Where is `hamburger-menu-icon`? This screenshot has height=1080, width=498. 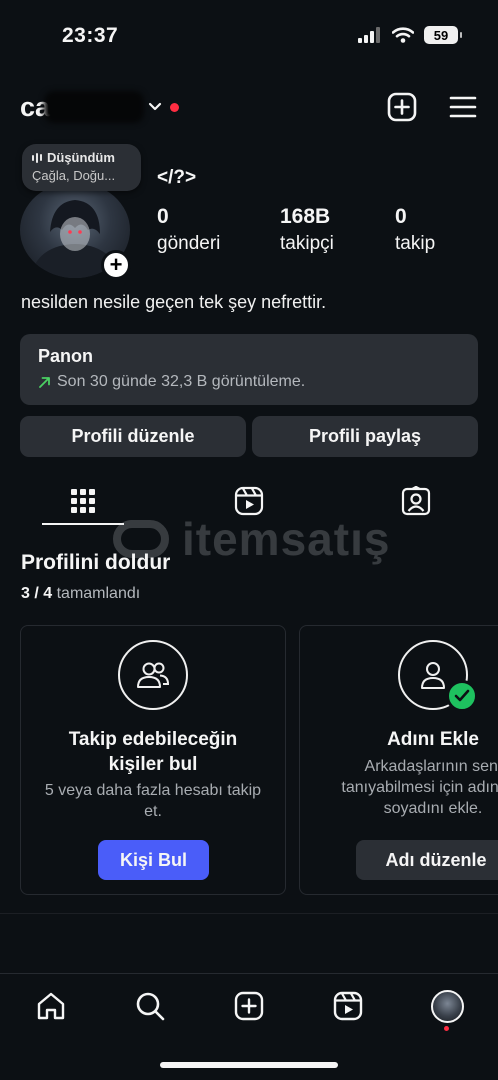
hamburger-menu-icon is located at coordinates (463, 107).